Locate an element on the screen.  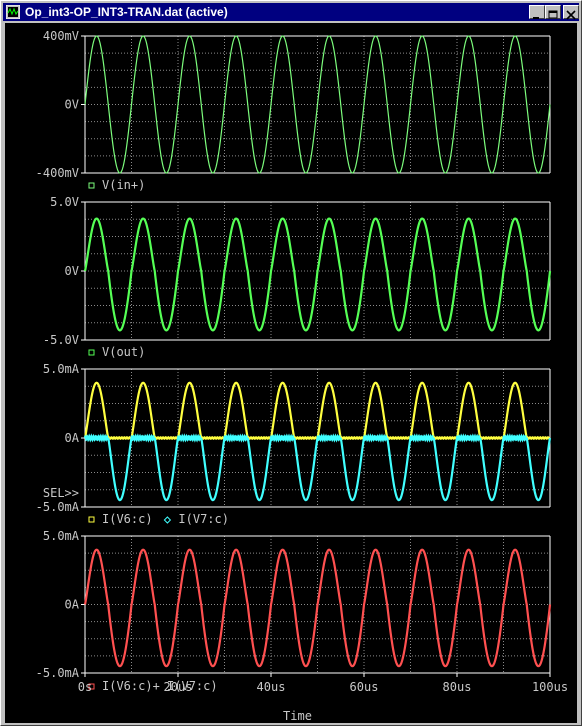
x-axis-title: Time is located at coordinates (297, 716).